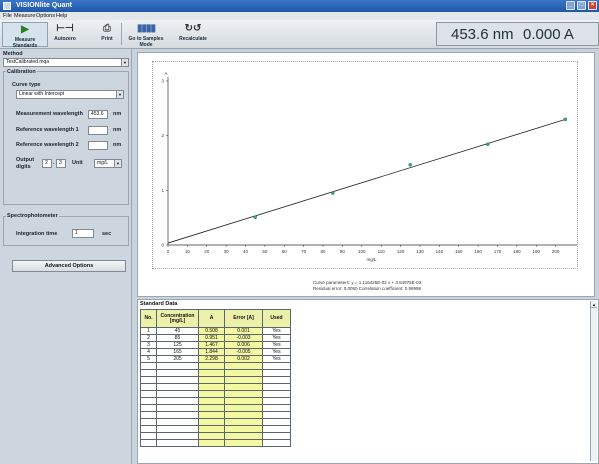 The image size is (599, 464). What do you see at coordinates (61, 163) in the screenshot?
I see `digits-decimal-field: 3` at bounding box center [61, 163].